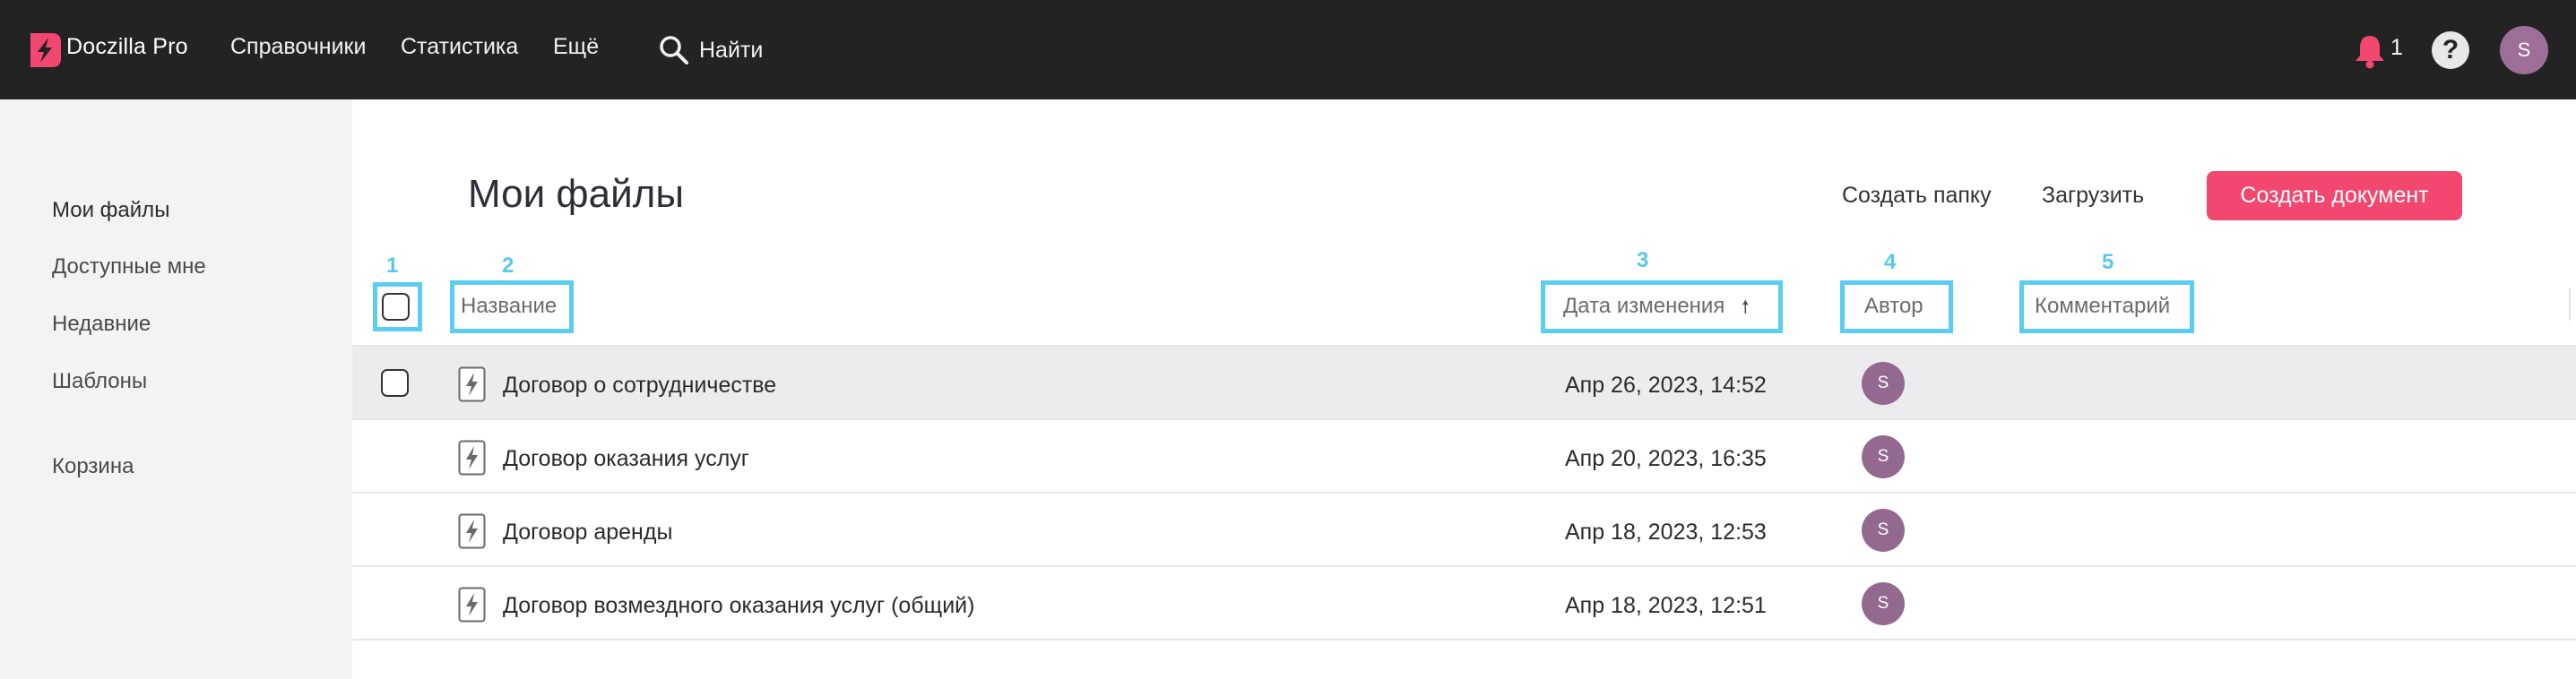  Describe the element at coordinates (508, 266) in the screenshot. I see `annotation-number-2: 2` at that location.